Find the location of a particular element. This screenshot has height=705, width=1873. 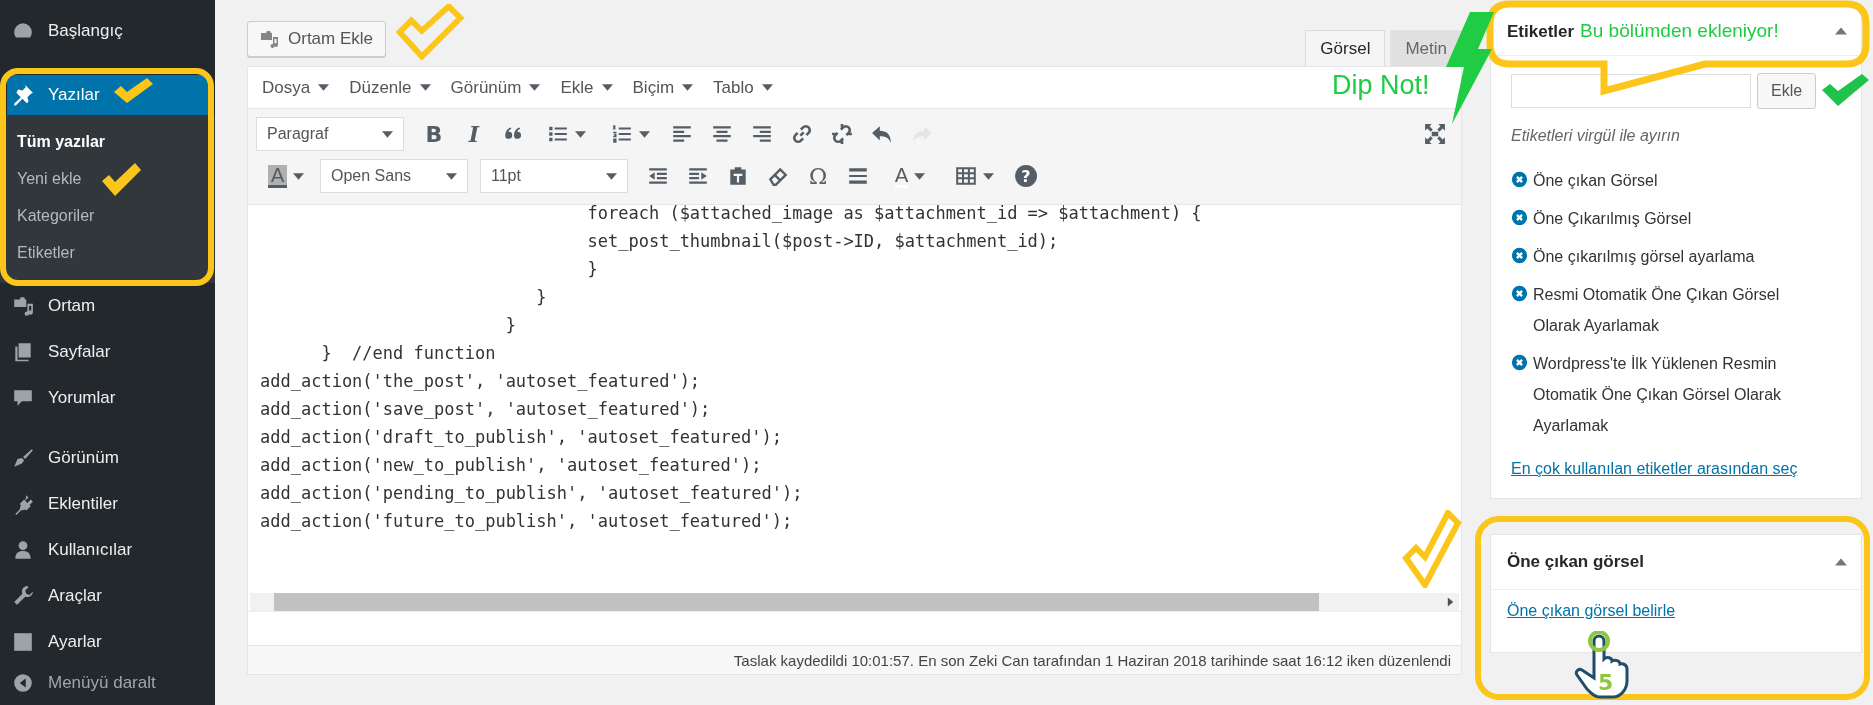

text-color-button: A is located at coordinates (910, 176).